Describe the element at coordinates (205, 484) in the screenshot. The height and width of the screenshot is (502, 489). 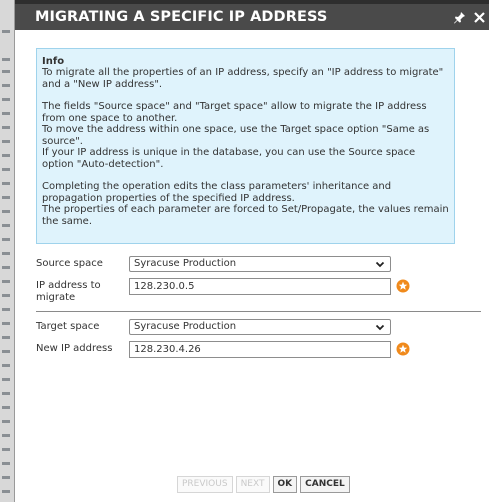
I see `previous-button: PREVIOUS` at that location.